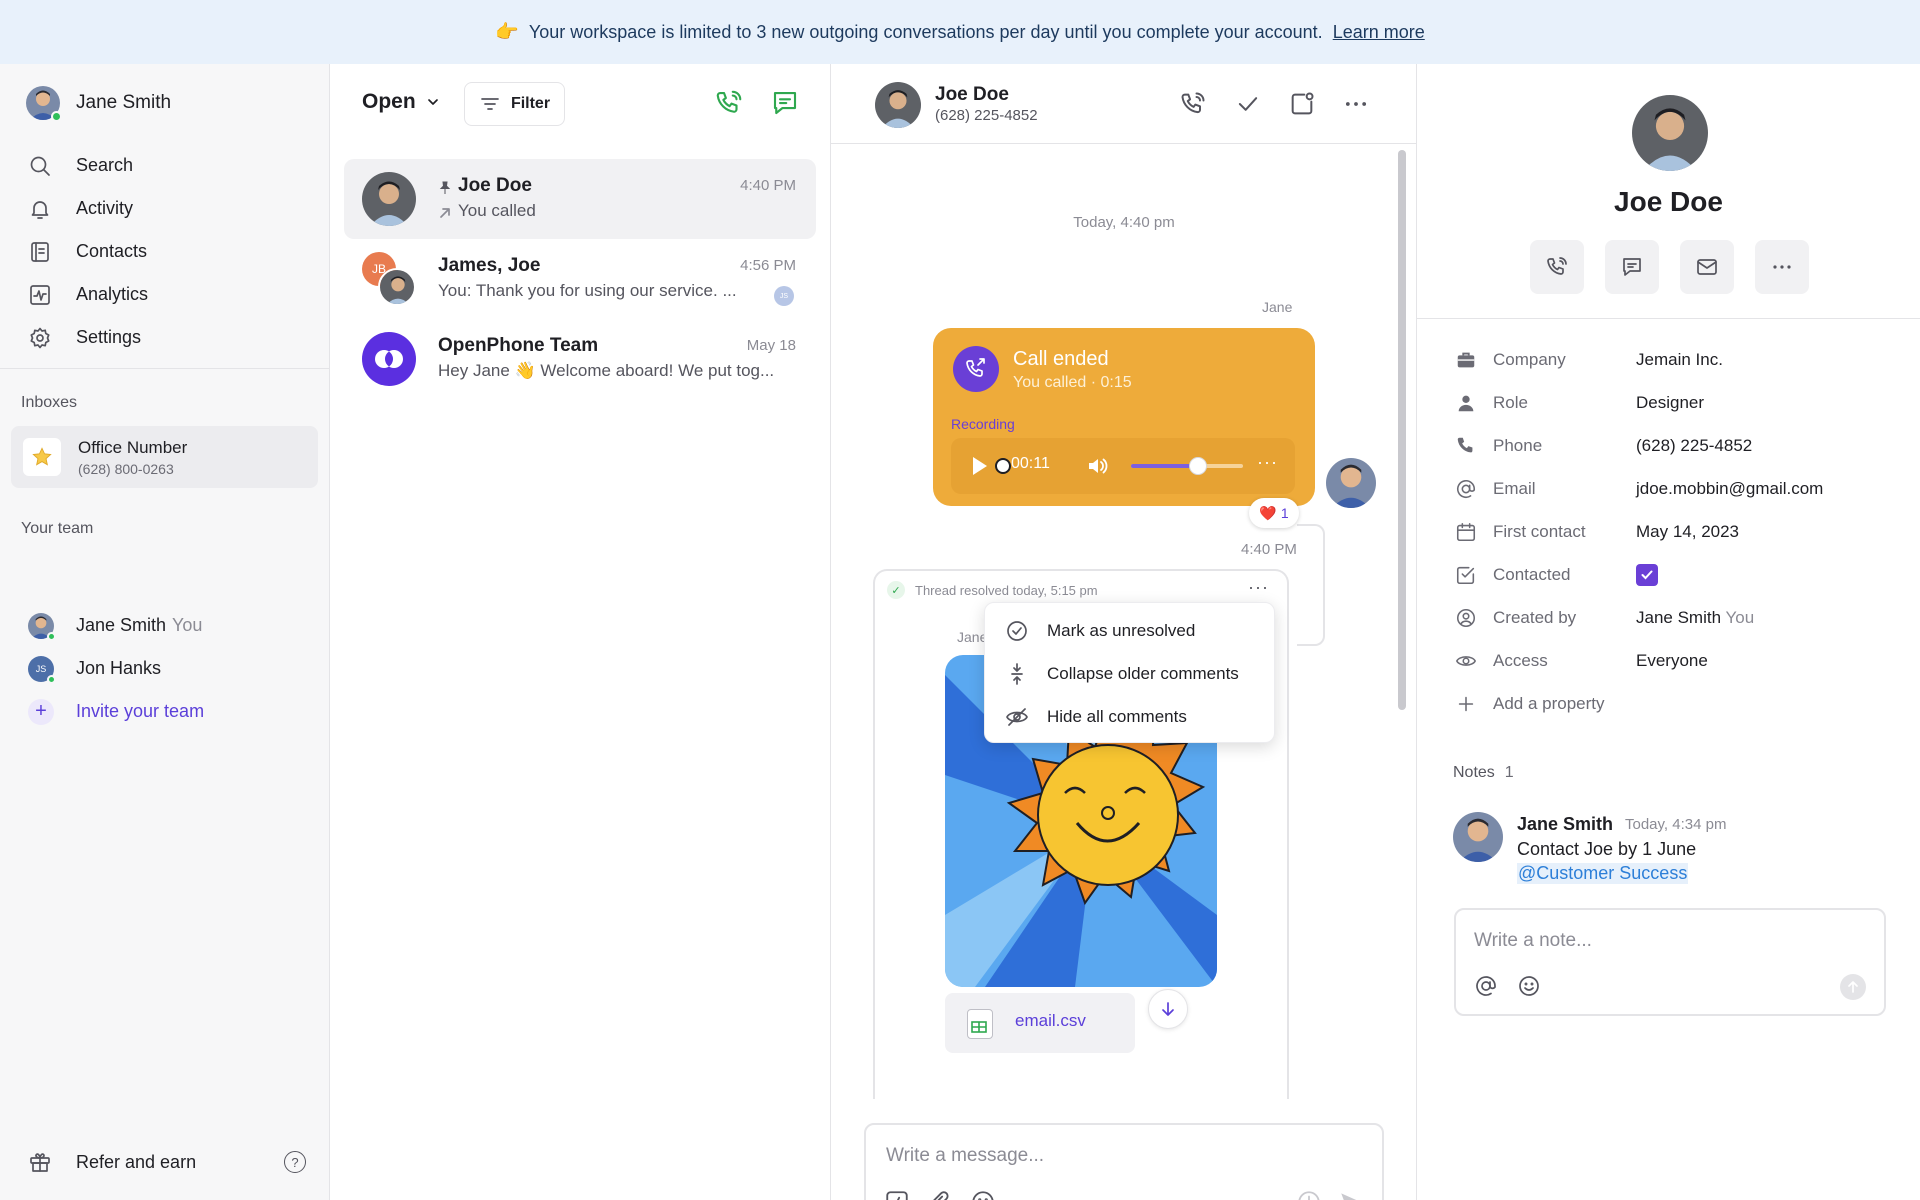  What do you see at coordinates (1258, 587) in the screenshot?
I see `thread-more-icon: ···` at bounding box center [1258, 587].